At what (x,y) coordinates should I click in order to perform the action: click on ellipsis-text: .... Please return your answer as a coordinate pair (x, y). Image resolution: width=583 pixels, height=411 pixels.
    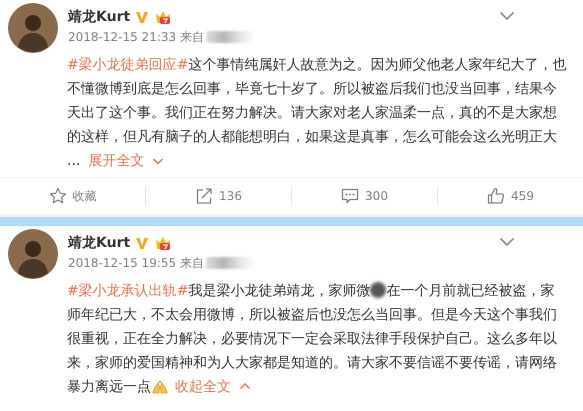
    Looking at the image, I should click on (73, 161).